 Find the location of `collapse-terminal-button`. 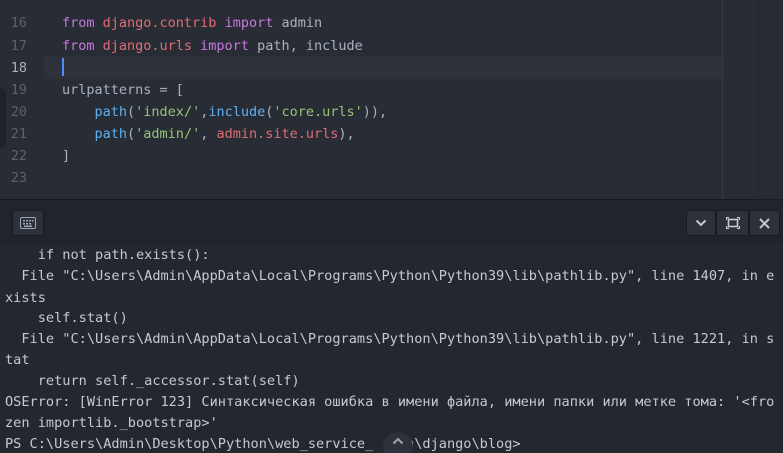

collapse-terminal-button is located at coordinates (701, 223).